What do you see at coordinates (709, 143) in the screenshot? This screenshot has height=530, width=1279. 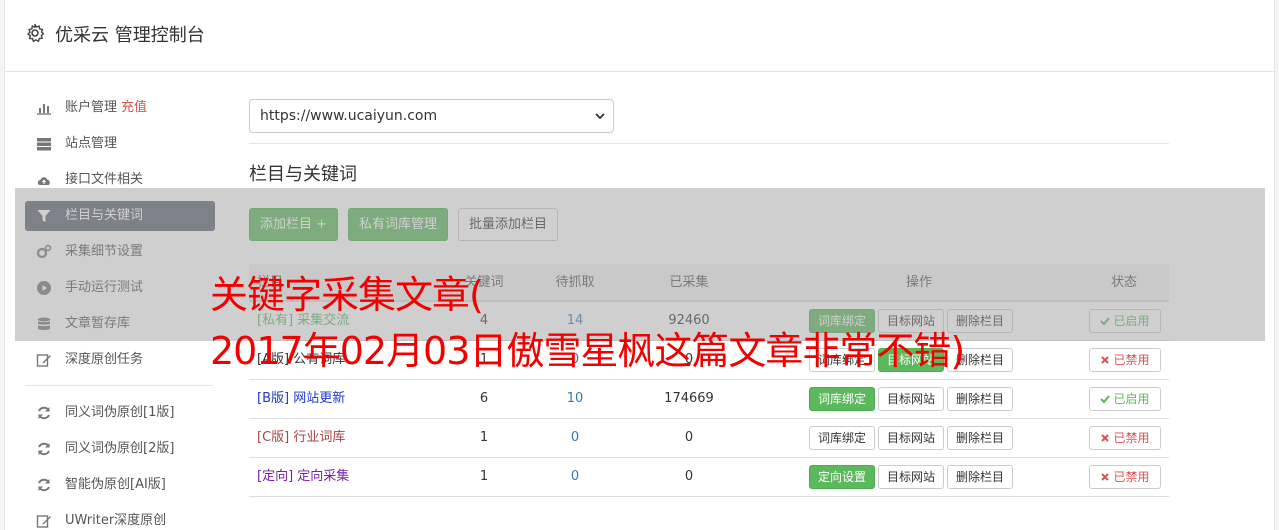 I see `divider` at bounding box center [709, 143].